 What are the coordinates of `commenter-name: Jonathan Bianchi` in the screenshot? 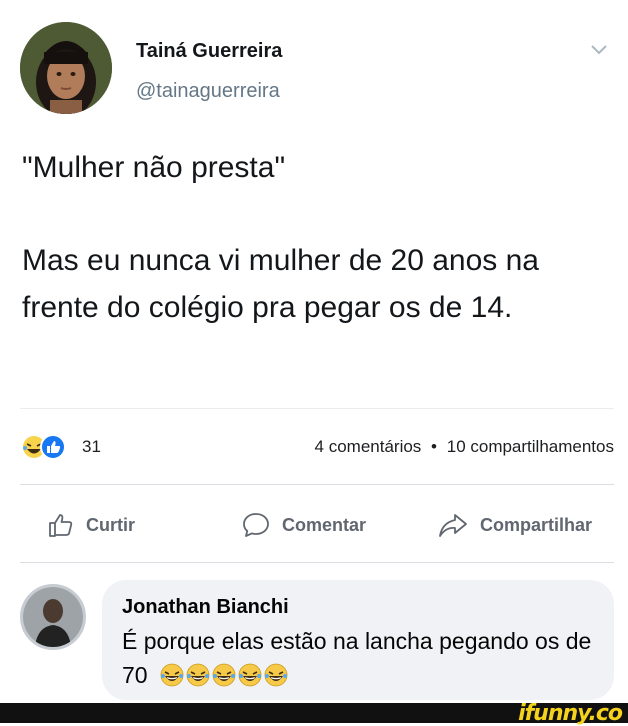 It's located at (205, 607).